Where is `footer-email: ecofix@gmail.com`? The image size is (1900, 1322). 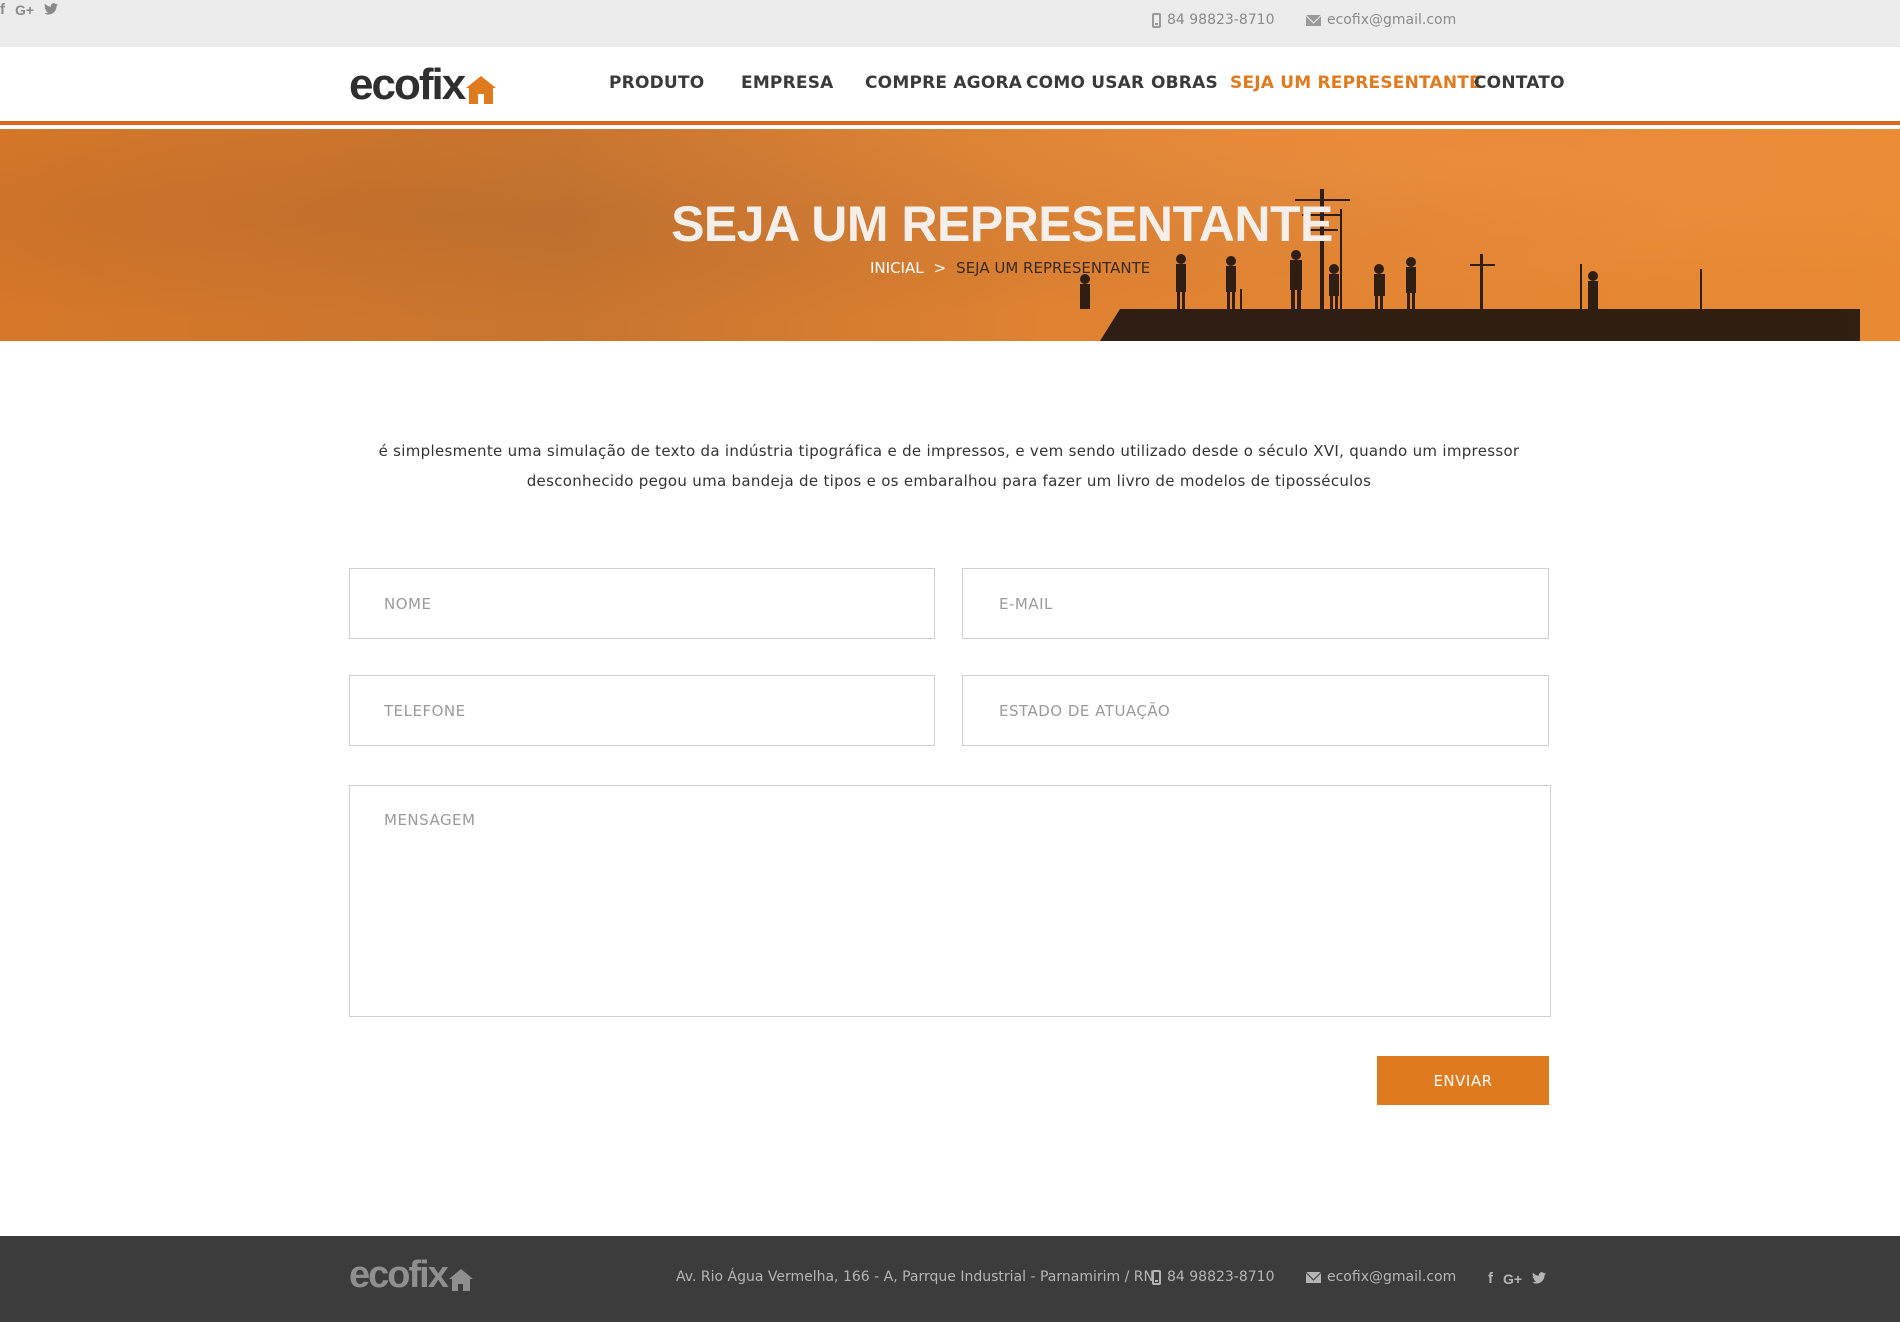 footer-email: ecofix@gmail.com is located at coordinates (1381, 1277).